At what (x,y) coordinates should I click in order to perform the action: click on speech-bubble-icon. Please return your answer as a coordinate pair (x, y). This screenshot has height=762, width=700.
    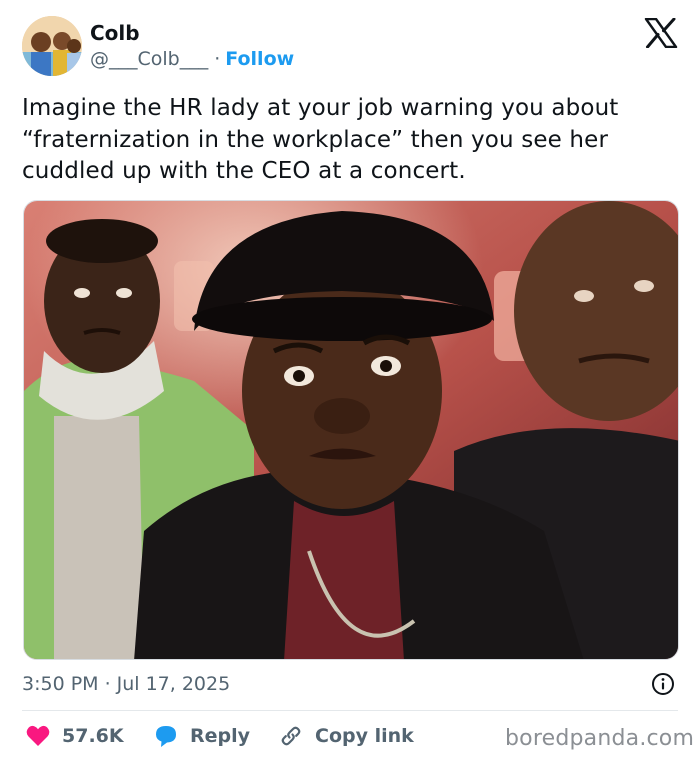
    Looking at the image, I should click on (166, 736).